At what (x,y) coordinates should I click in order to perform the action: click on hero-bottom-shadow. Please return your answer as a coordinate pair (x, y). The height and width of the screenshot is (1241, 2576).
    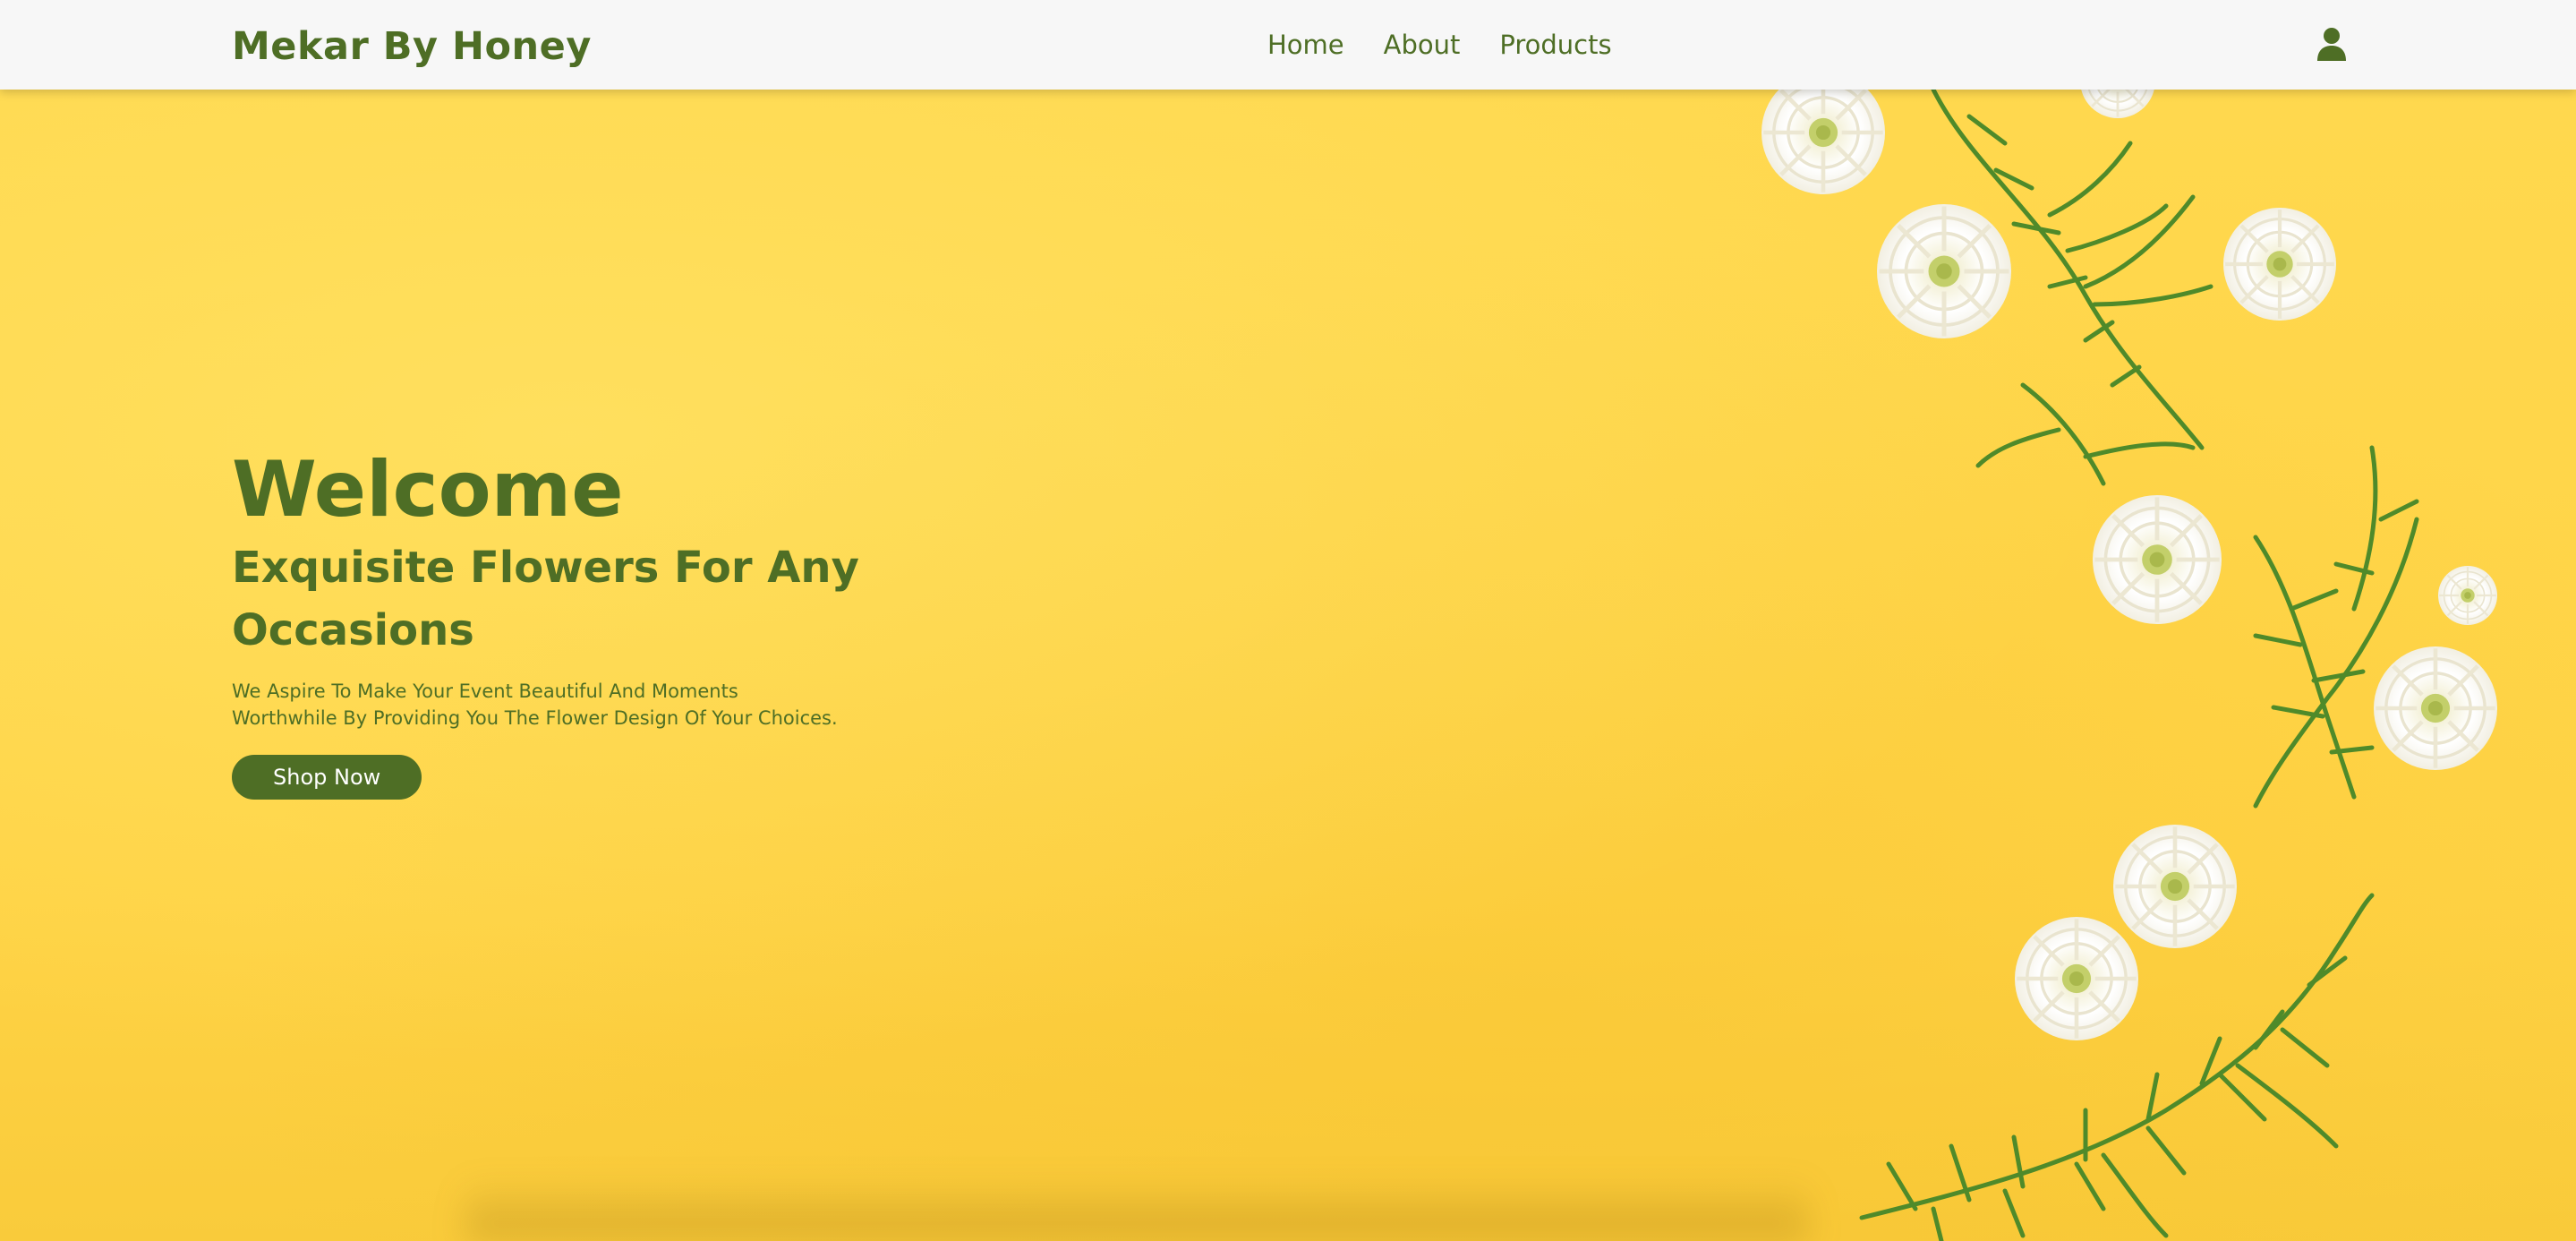
    Looking at the image, I should click on (1136, 1209).